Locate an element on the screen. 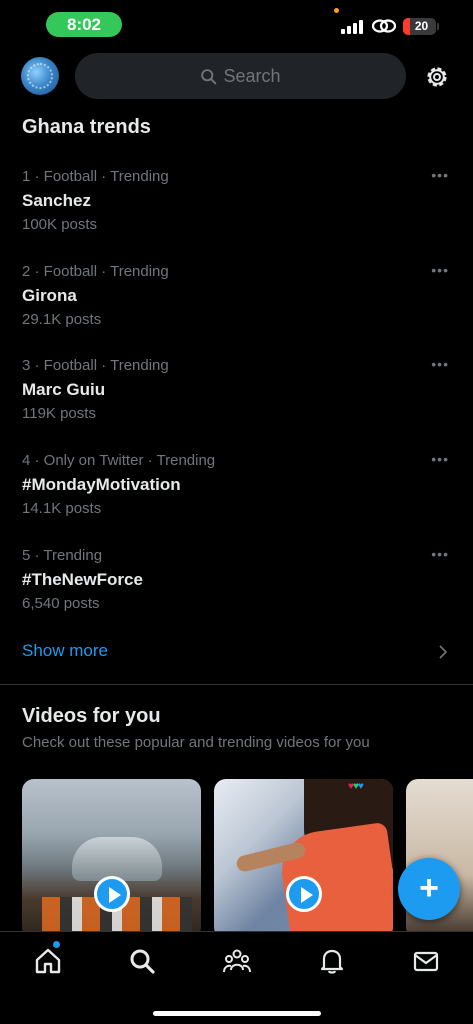  home-unread-dot is located at coordinates (56, 944).